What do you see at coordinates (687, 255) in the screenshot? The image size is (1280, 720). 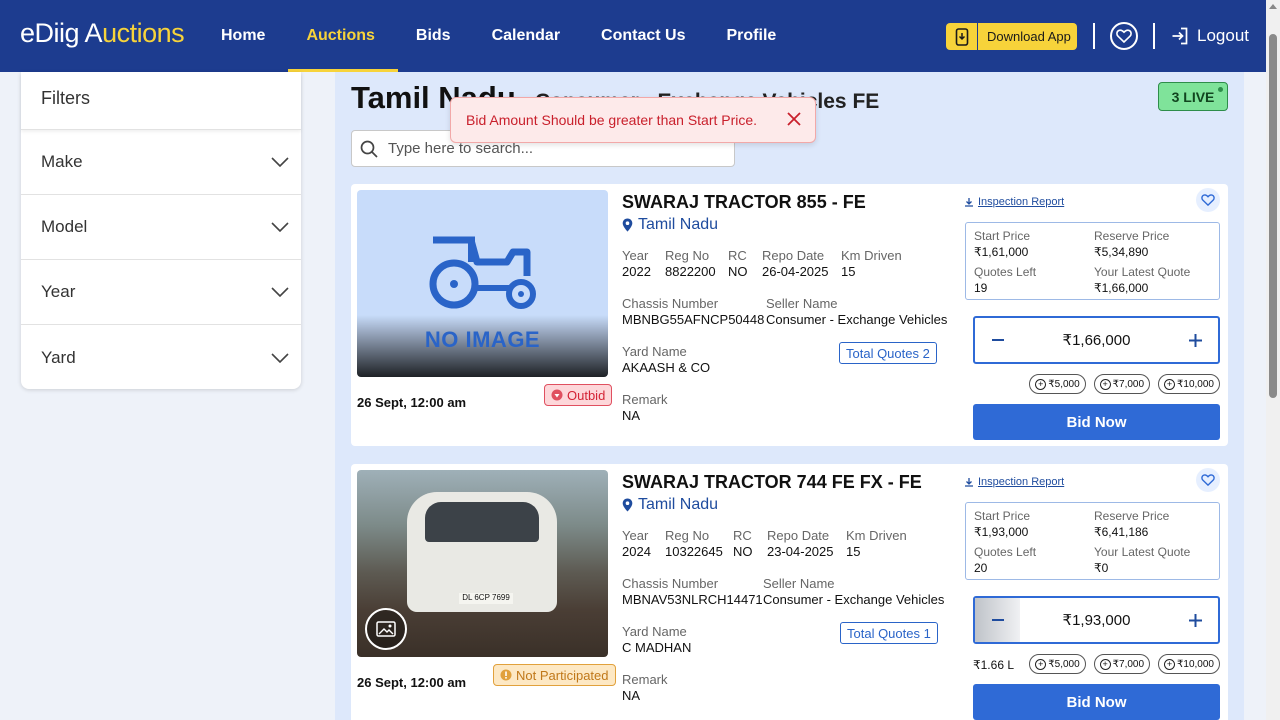 I see `label-reg-no: Reg No` at bounding box center [687, 255].